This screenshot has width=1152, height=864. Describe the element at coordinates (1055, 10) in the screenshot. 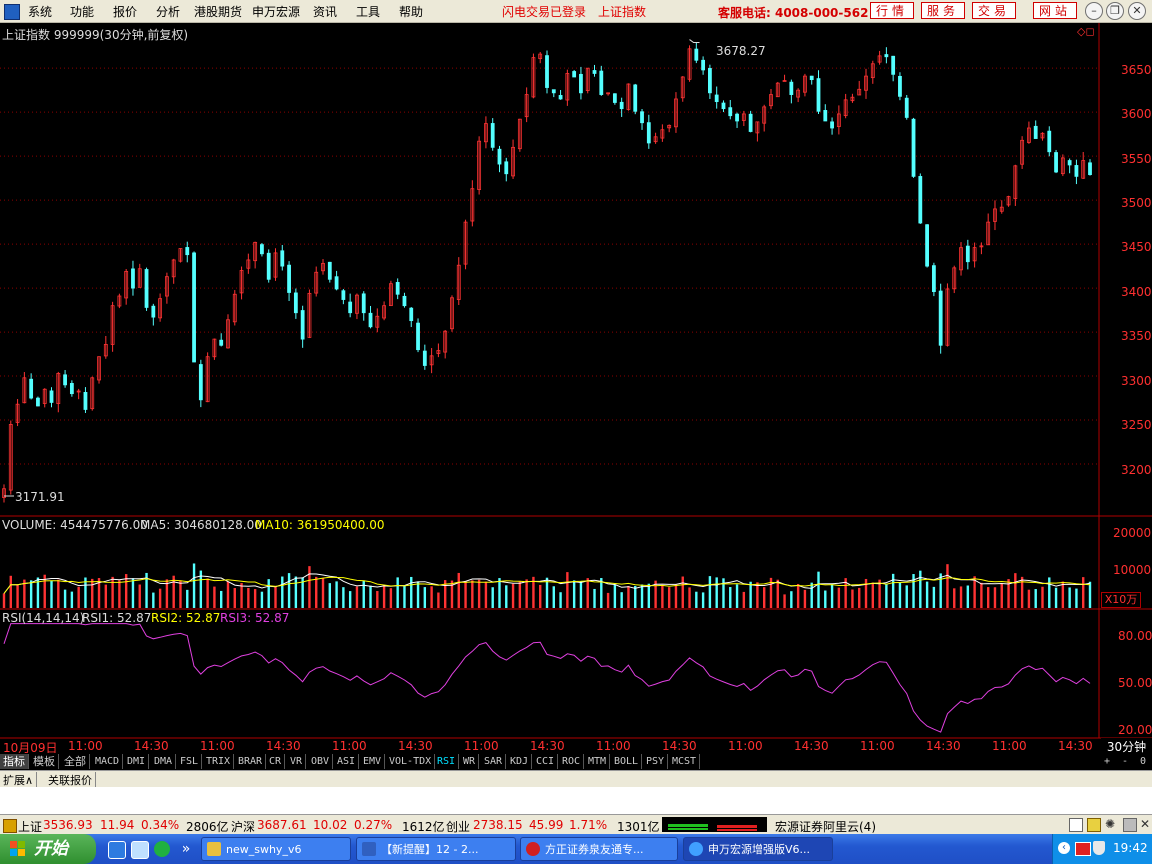

I see `website-button: 网站` at that location.